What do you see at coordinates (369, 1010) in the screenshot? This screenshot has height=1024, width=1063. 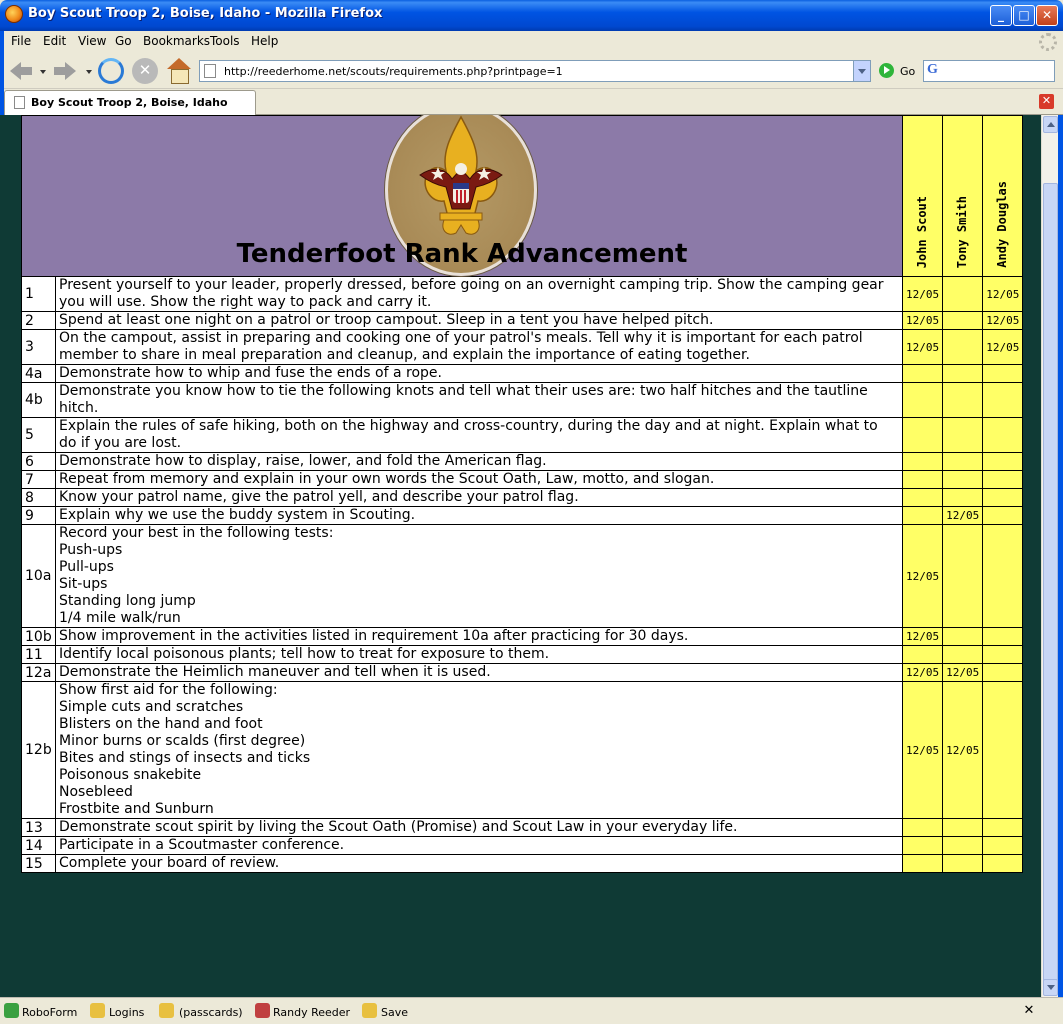 I see `save-icon` at bounding box center [369, 1010].